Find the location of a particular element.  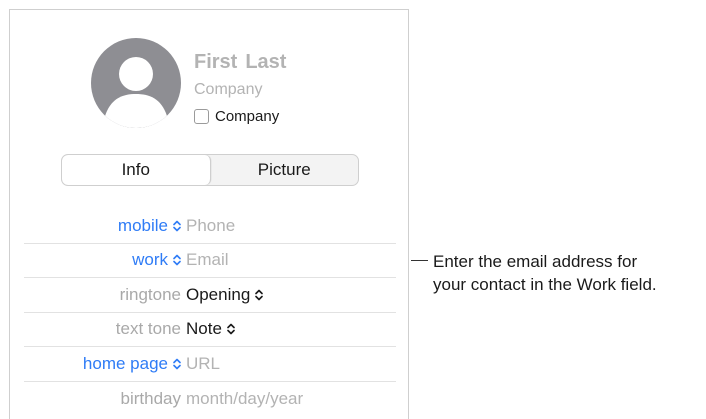

field-row-text-tone: text tone Note is located at coordinates (210, 329).